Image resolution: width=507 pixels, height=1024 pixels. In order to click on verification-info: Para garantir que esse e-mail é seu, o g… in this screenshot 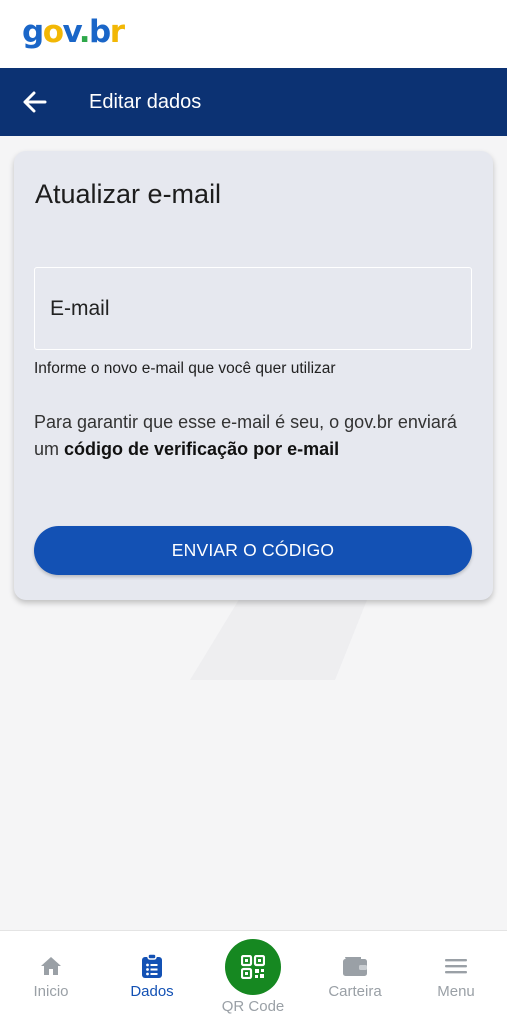, I will do `click(254, 436)`.